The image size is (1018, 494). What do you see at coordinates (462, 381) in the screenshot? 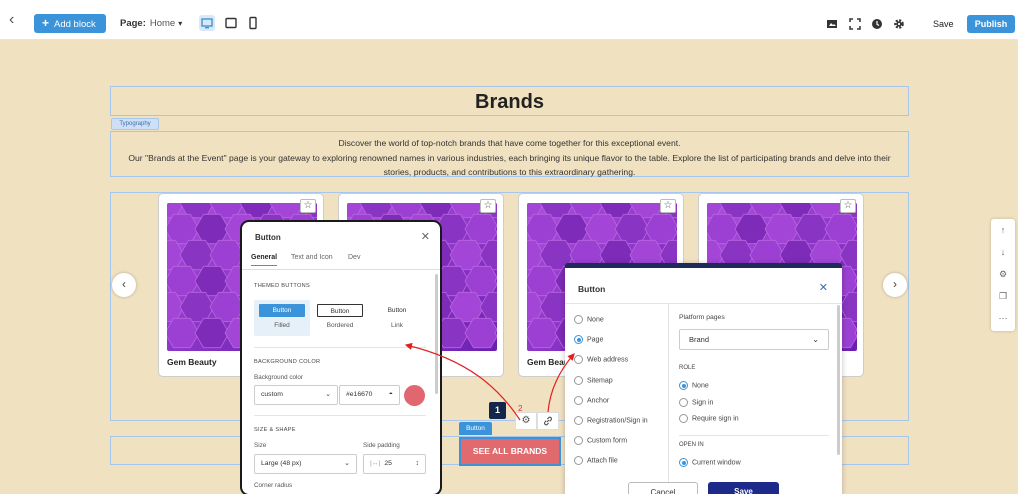
I see `annotation-arrow-to-themed` at bounding box center [462, 381].